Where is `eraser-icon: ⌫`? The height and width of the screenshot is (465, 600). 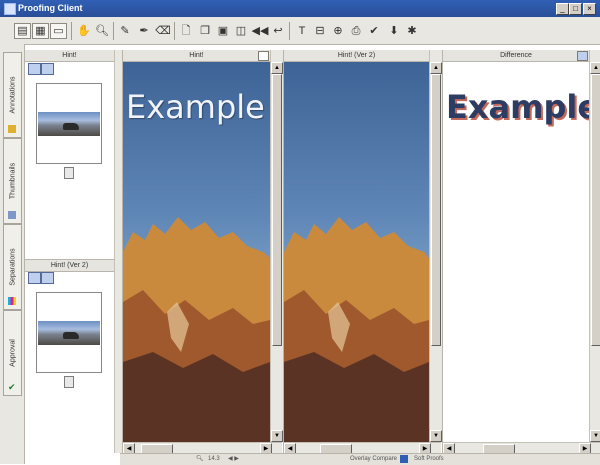
eraser-icon: ⌫ is located at coordinates (163, 31).